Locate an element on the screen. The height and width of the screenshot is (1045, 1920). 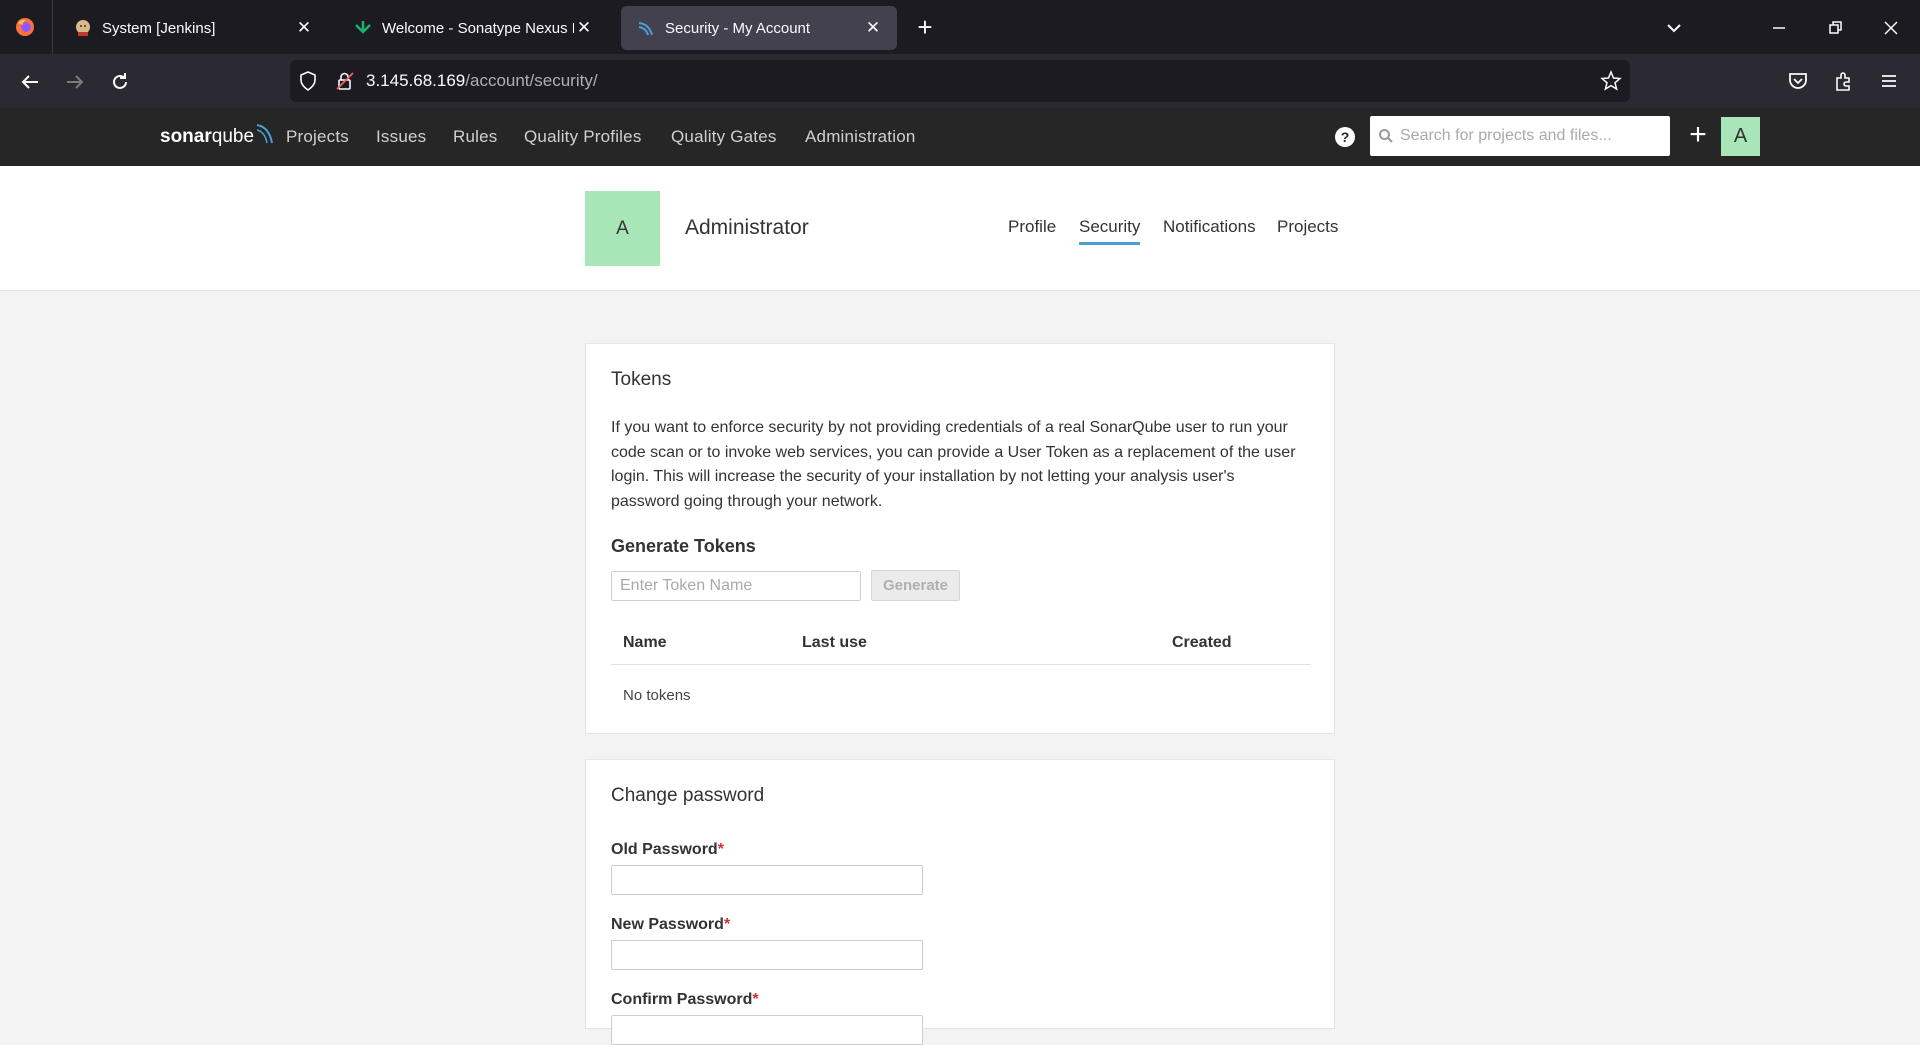
tab-projects: Projects is located at coordinates (1307, 227).